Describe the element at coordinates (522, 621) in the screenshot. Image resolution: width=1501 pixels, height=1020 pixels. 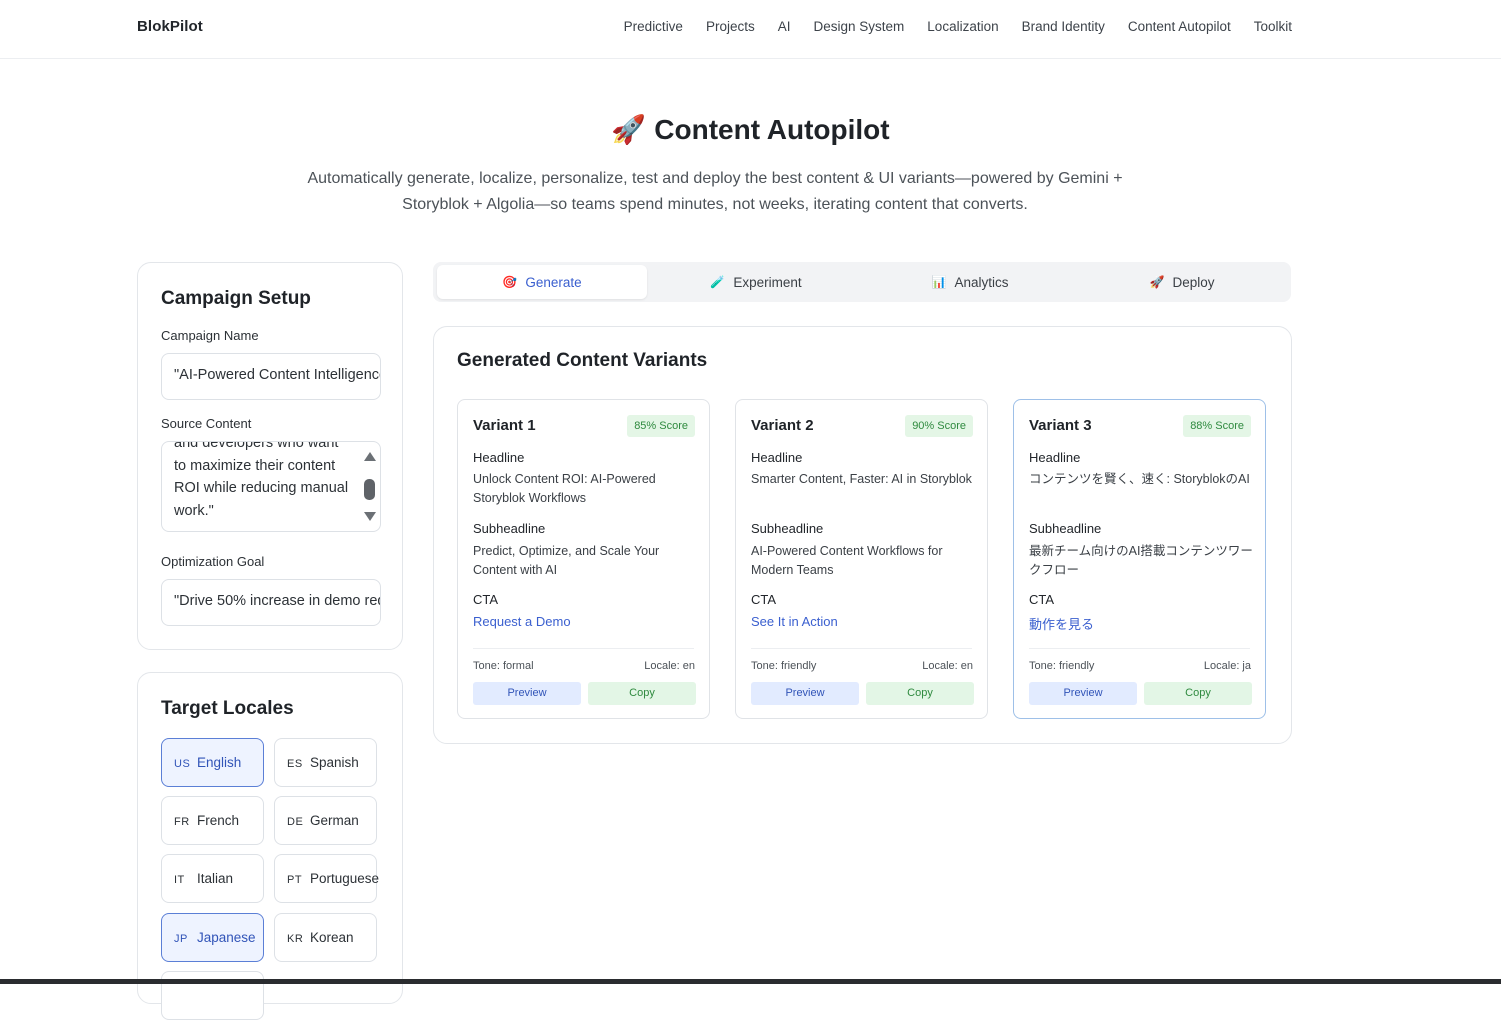
I see `cta-link: Request a Demo` at that location.